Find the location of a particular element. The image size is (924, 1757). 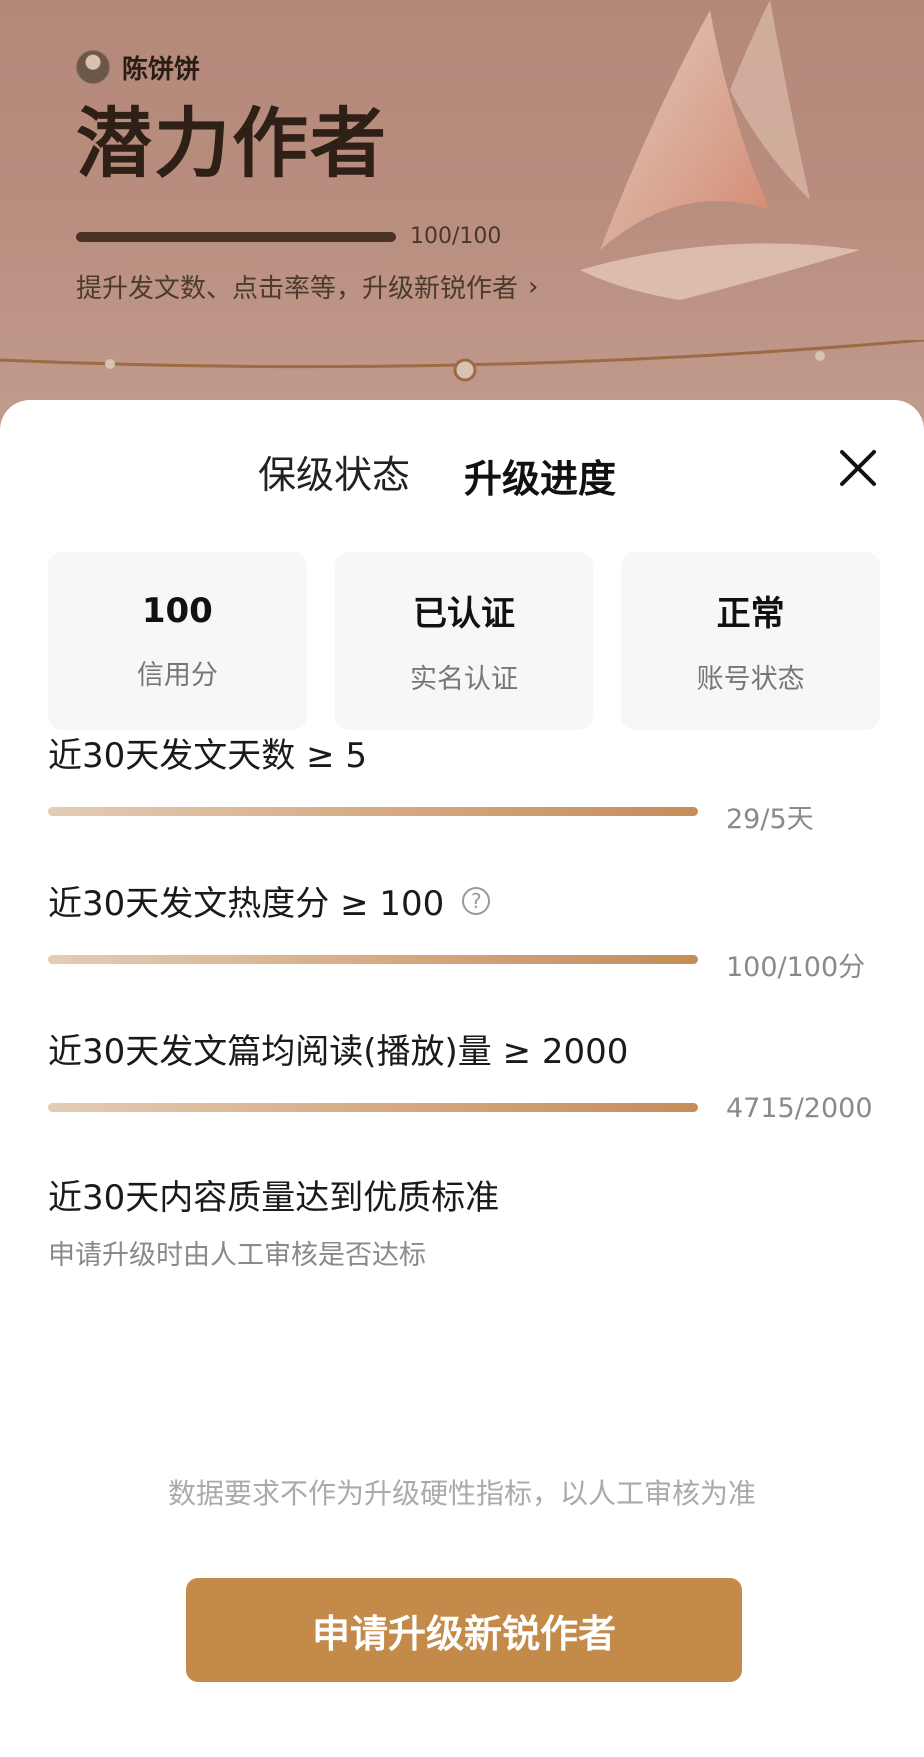

help-circle-icon: ? is located at coordinates (476, 900).